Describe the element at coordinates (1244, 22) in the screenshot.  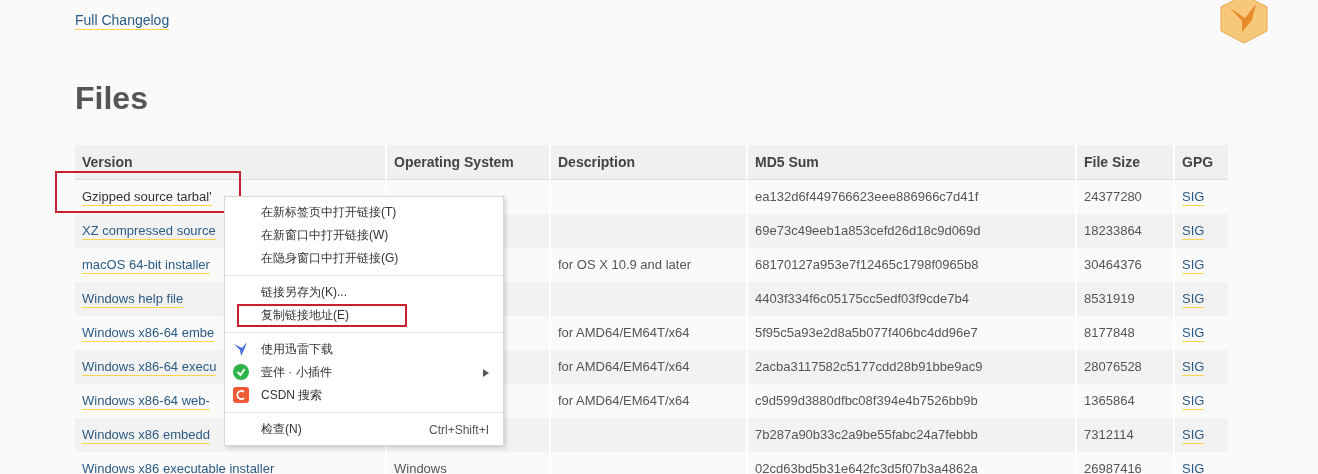
I see `bird-logo-icon` at that location.